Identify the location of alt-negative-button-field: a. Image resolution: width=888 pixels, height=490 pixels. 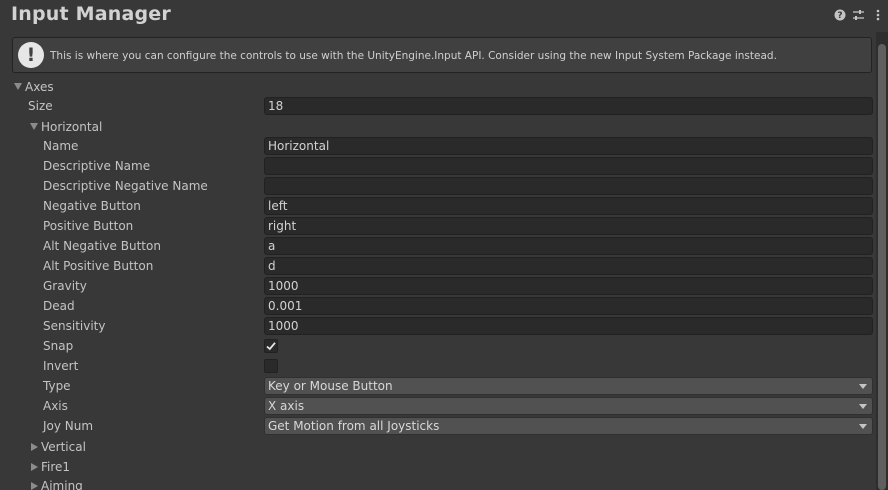
(568, 246).